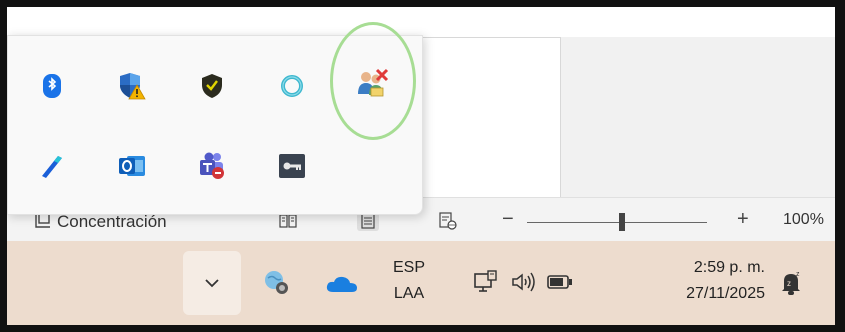 This screenshot has width=845, height=332. I want to click on tray-item-ring-app, so click(292, 86).